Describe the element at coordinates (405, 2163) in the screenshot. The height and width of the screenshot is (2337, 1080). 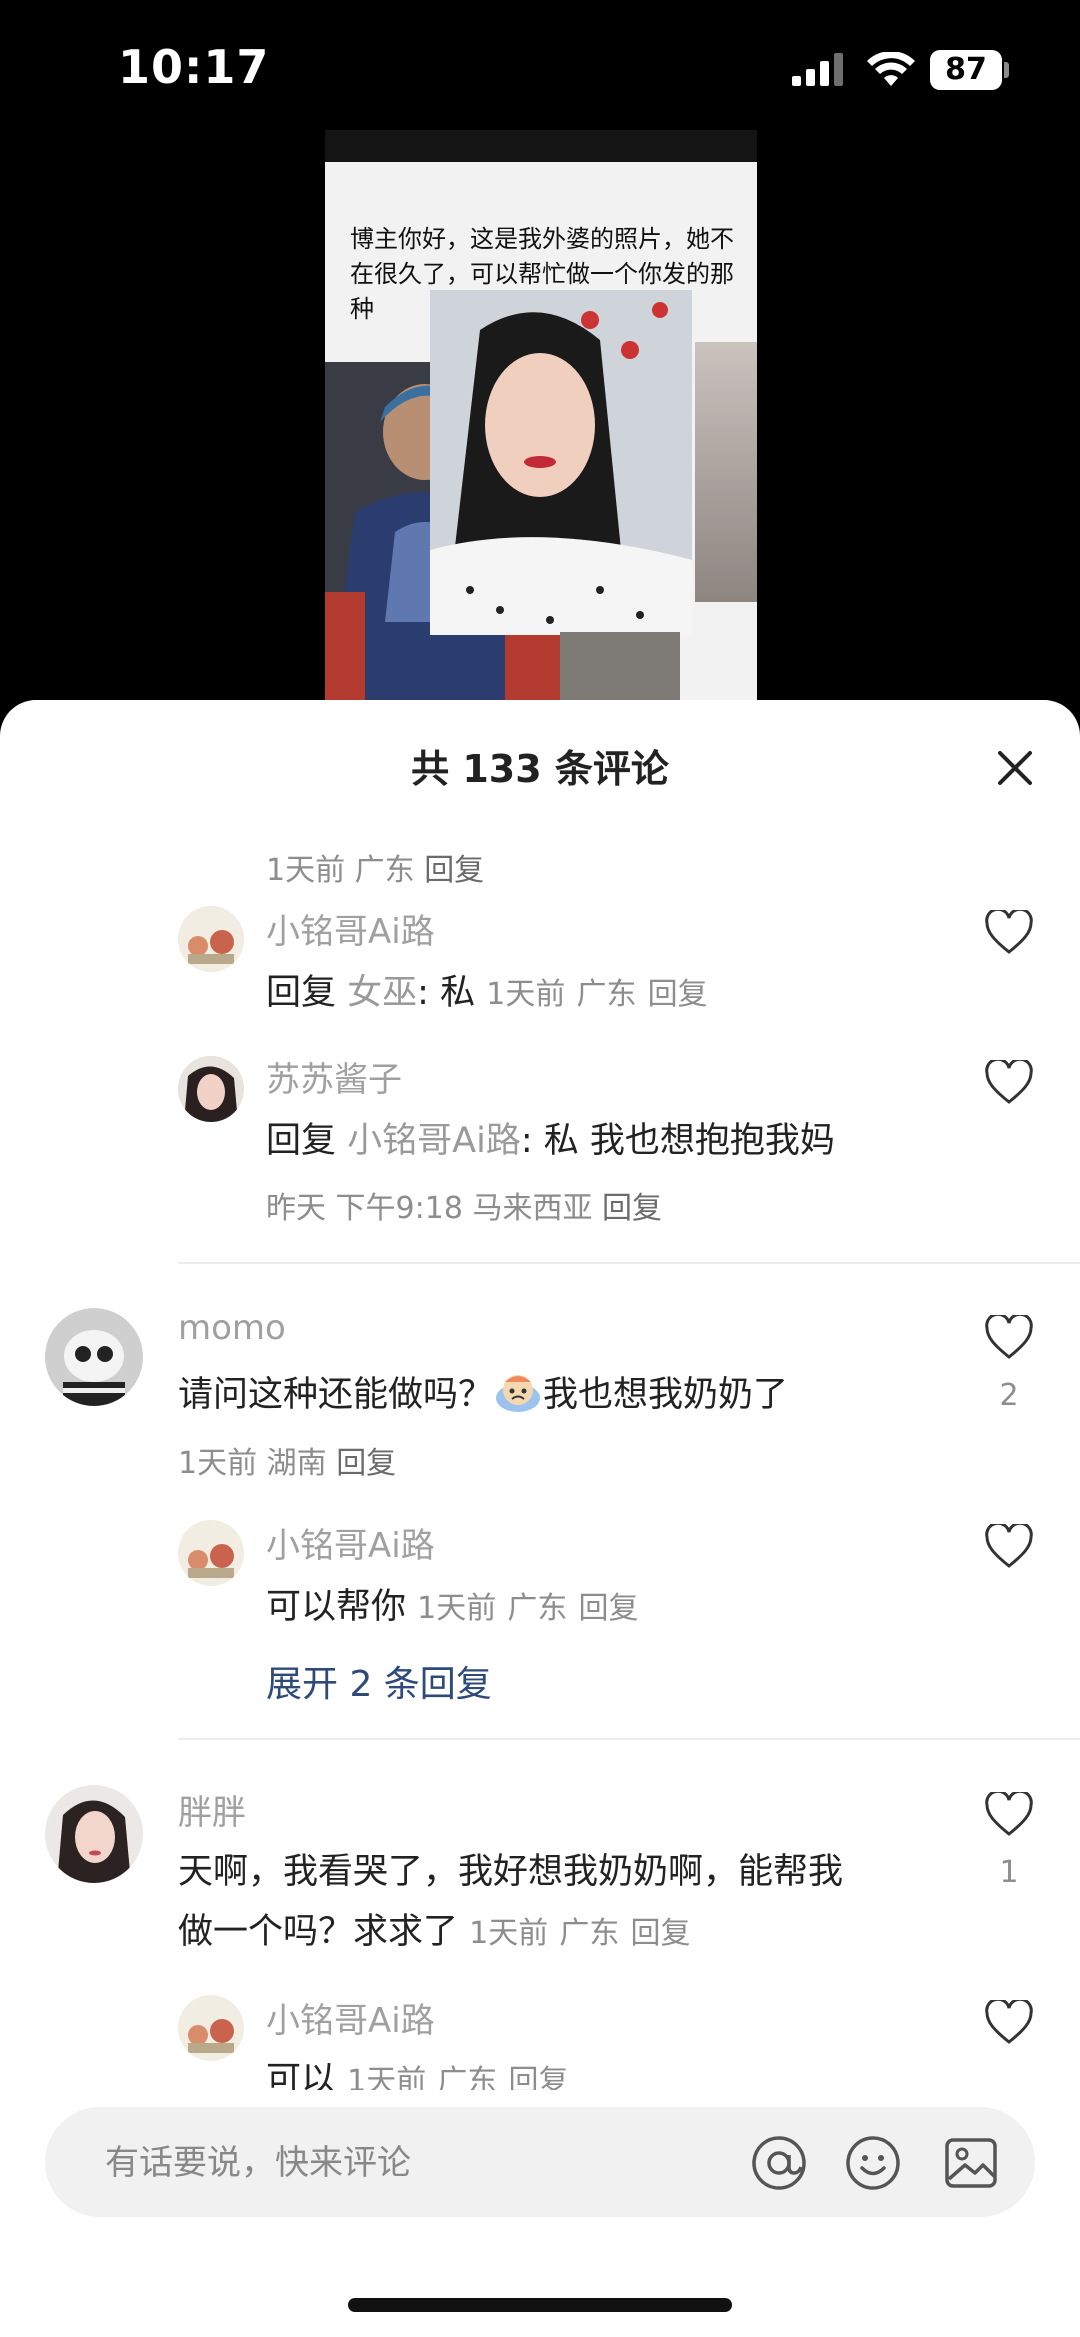
I see `comment-input` at that location.